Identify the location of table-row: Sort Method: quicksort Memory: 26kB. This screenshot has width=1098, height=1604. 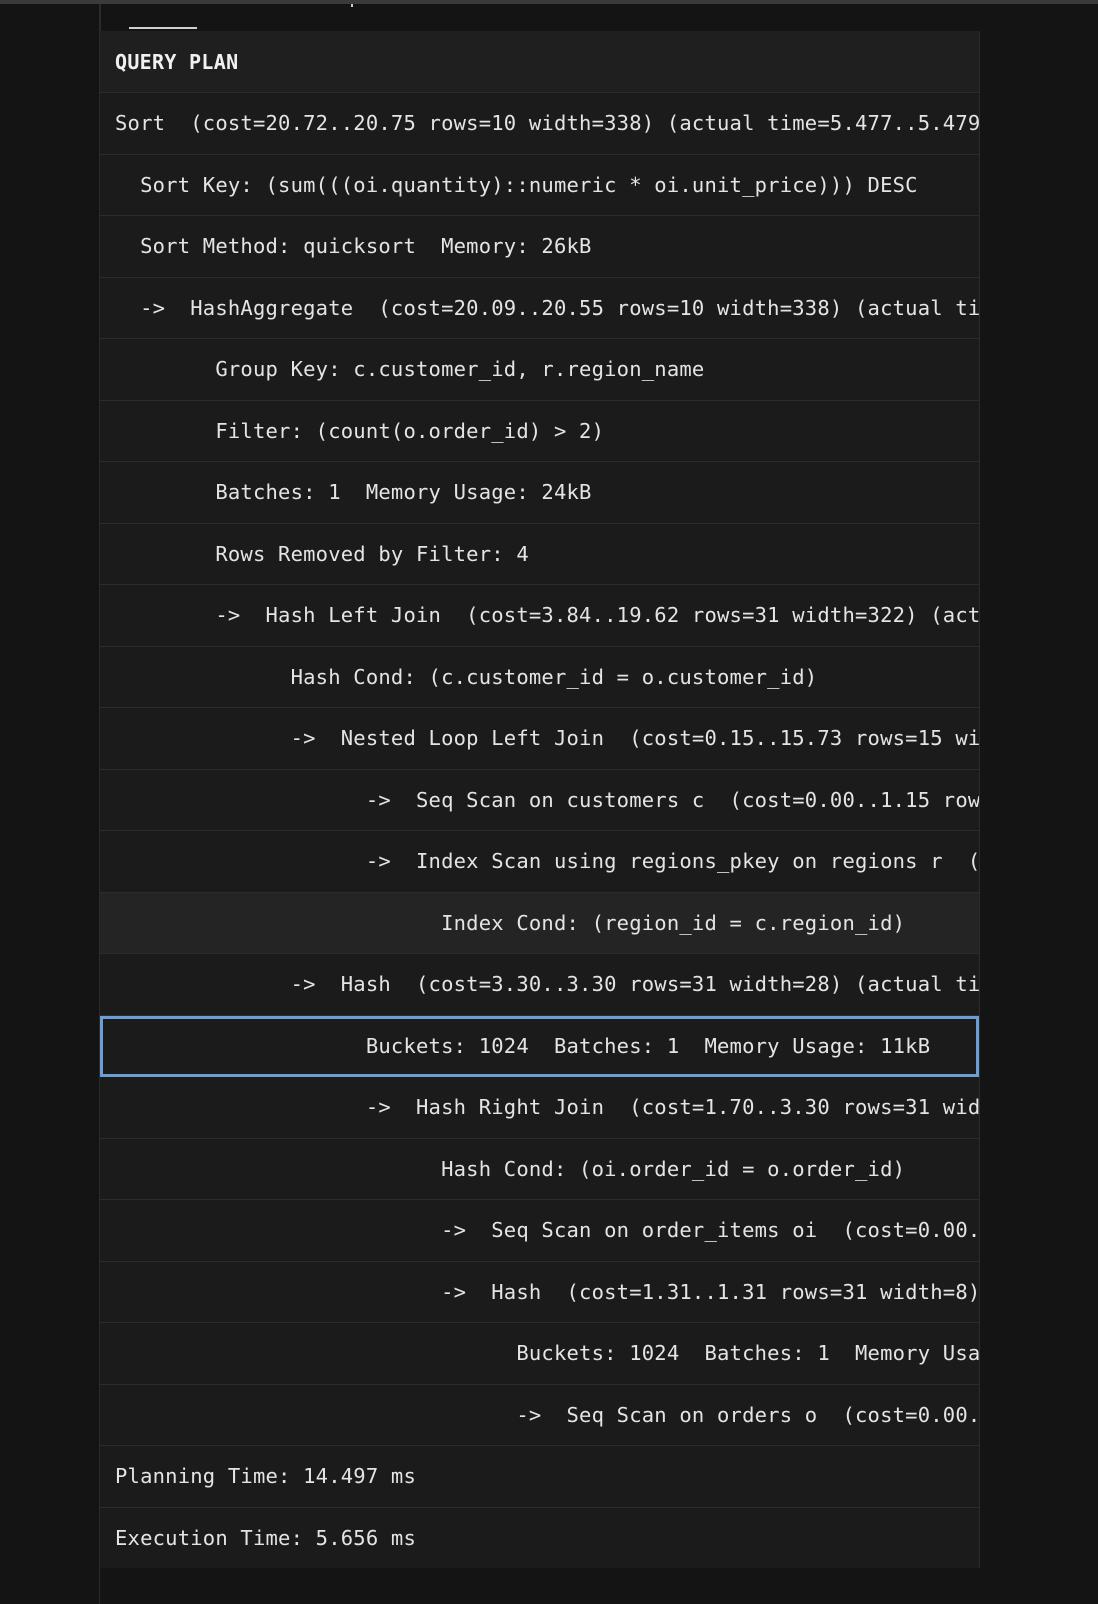
(539, 247).